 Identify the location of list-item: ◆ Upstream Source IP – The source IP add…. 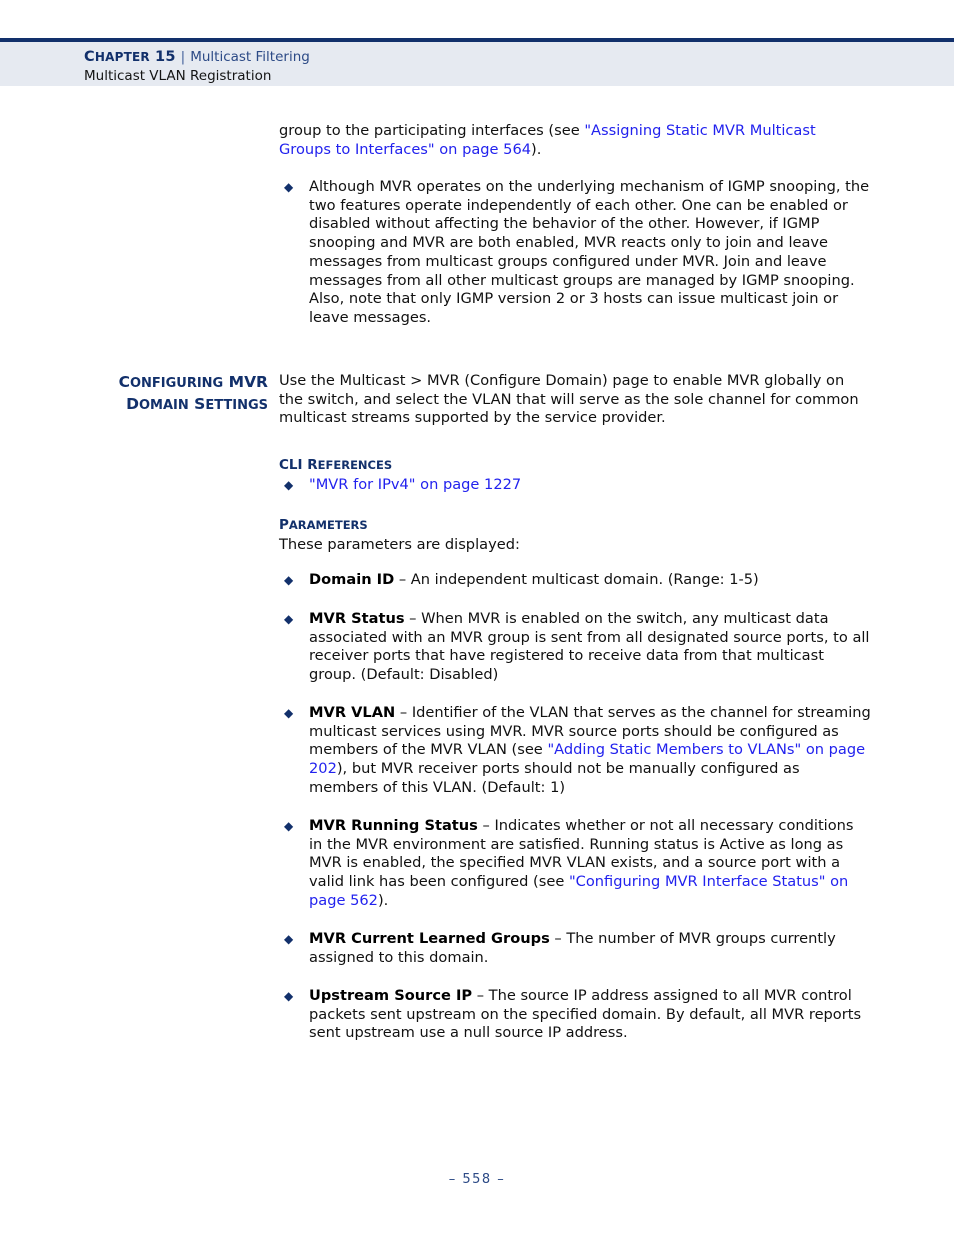
(575, 1015).